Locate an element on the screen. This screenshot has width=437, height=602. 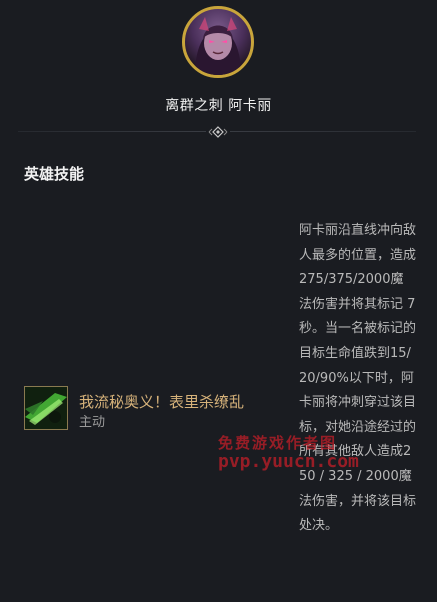
champion-portrait is located at coordinates (218, 42).